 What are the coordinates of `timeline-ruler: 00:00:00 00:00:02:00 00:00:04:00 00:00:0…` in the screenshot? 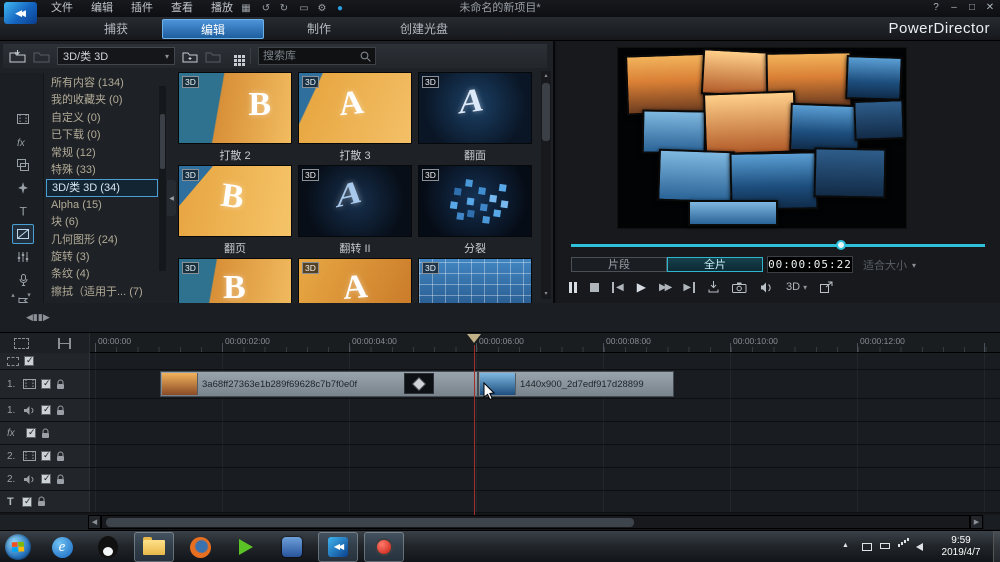 It's located at (545, 343).